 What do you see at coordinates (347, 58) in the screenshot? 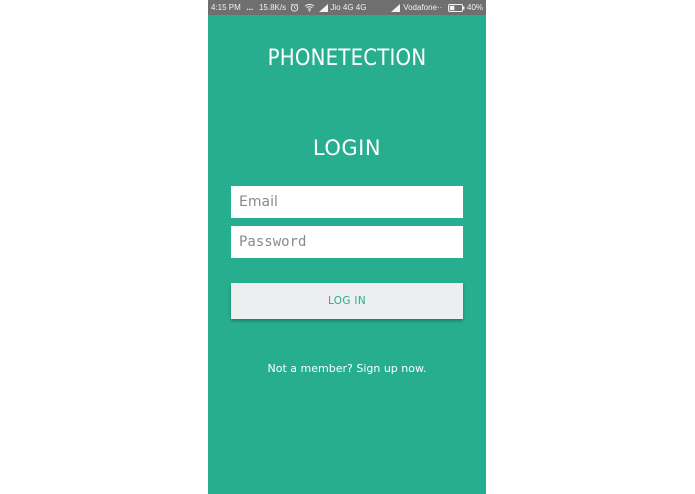
I see `app-title: PHONETECTION` at bounding box center [347, 58].